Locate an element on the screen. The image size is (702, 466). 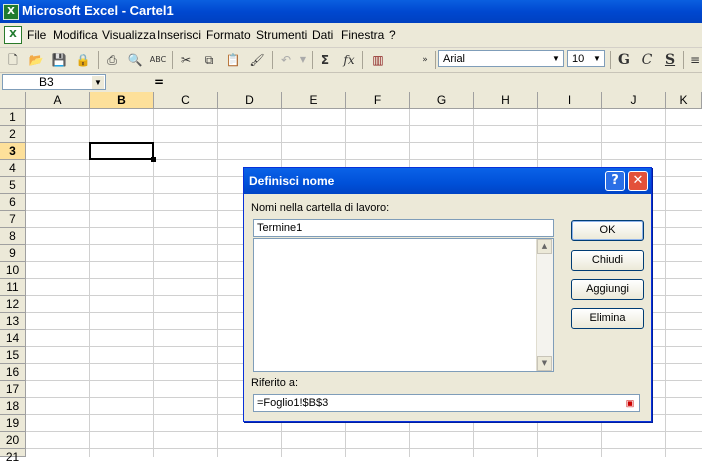
save-icon: 💾 is located at coordinates (59, 60).